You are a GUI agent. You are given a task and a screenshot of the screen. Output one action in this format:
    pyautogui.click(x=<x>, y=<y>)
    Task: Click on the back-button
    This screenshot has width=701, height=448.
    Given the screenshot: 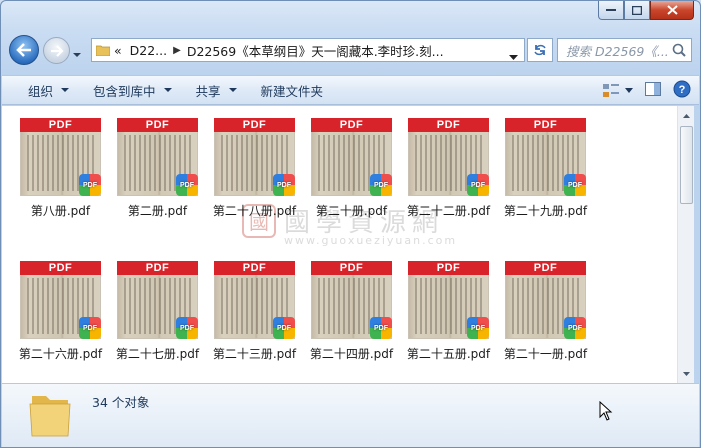 What is the action you would take?
    pyautogui.click(x=24, y=50)
    